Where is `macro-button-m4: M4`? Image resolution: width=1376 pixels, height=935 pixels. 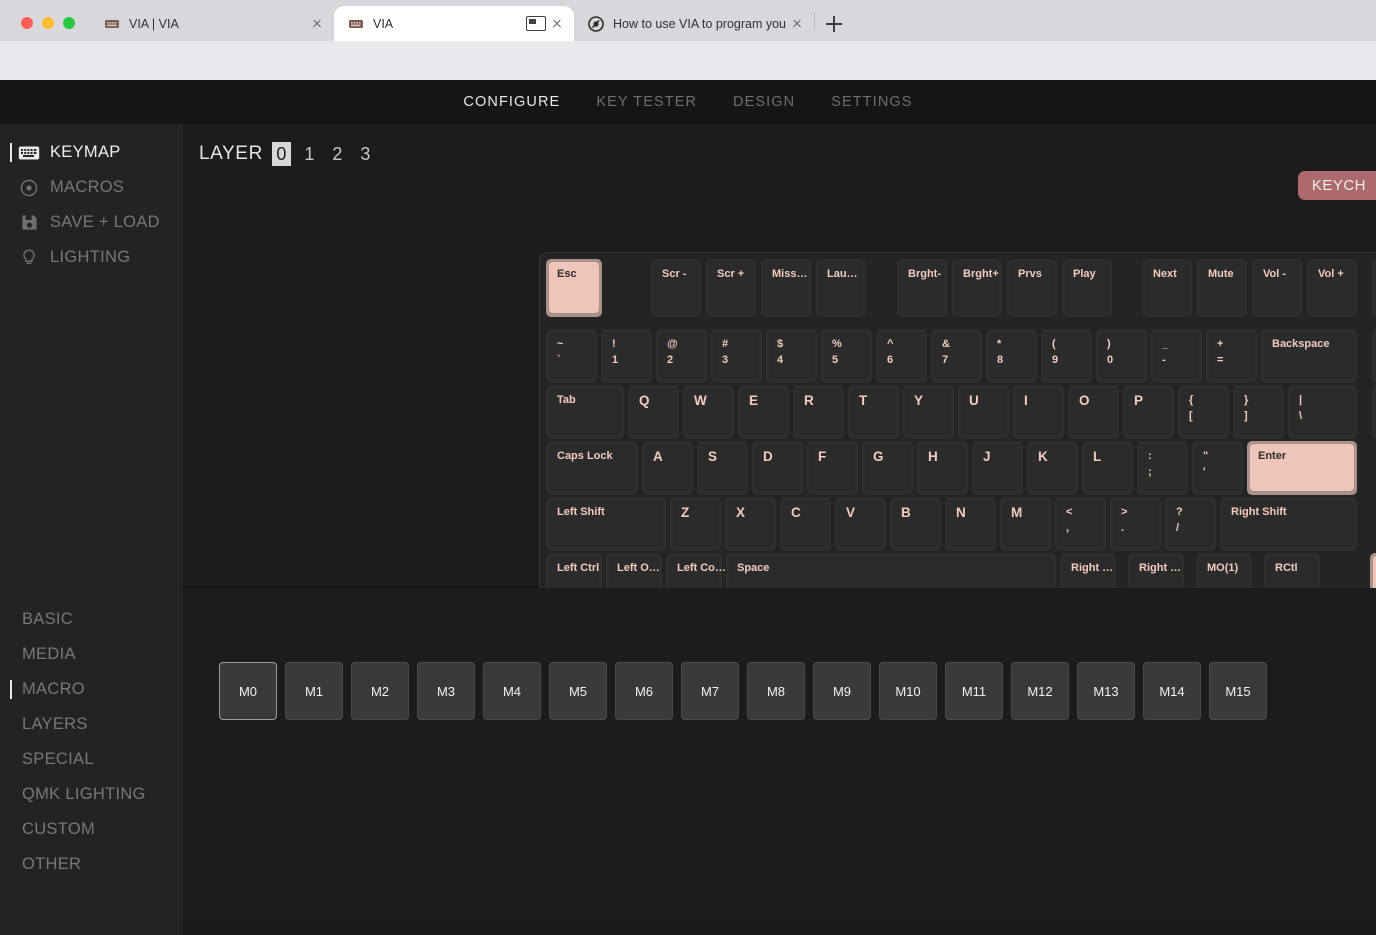
macro-button-m4: M4 is located at coordinates (512, 691).